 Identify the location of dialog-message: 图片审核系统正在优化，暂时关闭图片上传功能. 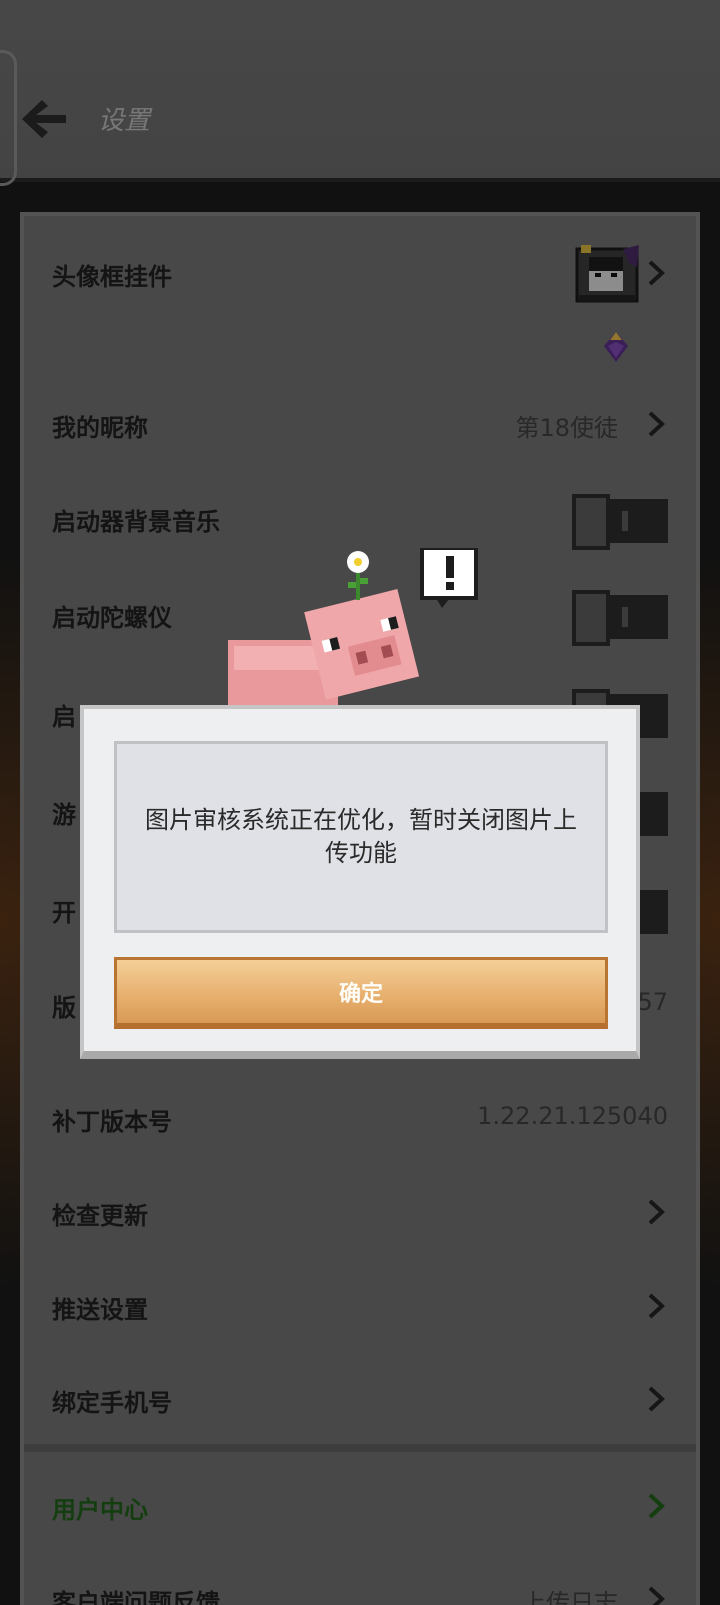
(361, 836).